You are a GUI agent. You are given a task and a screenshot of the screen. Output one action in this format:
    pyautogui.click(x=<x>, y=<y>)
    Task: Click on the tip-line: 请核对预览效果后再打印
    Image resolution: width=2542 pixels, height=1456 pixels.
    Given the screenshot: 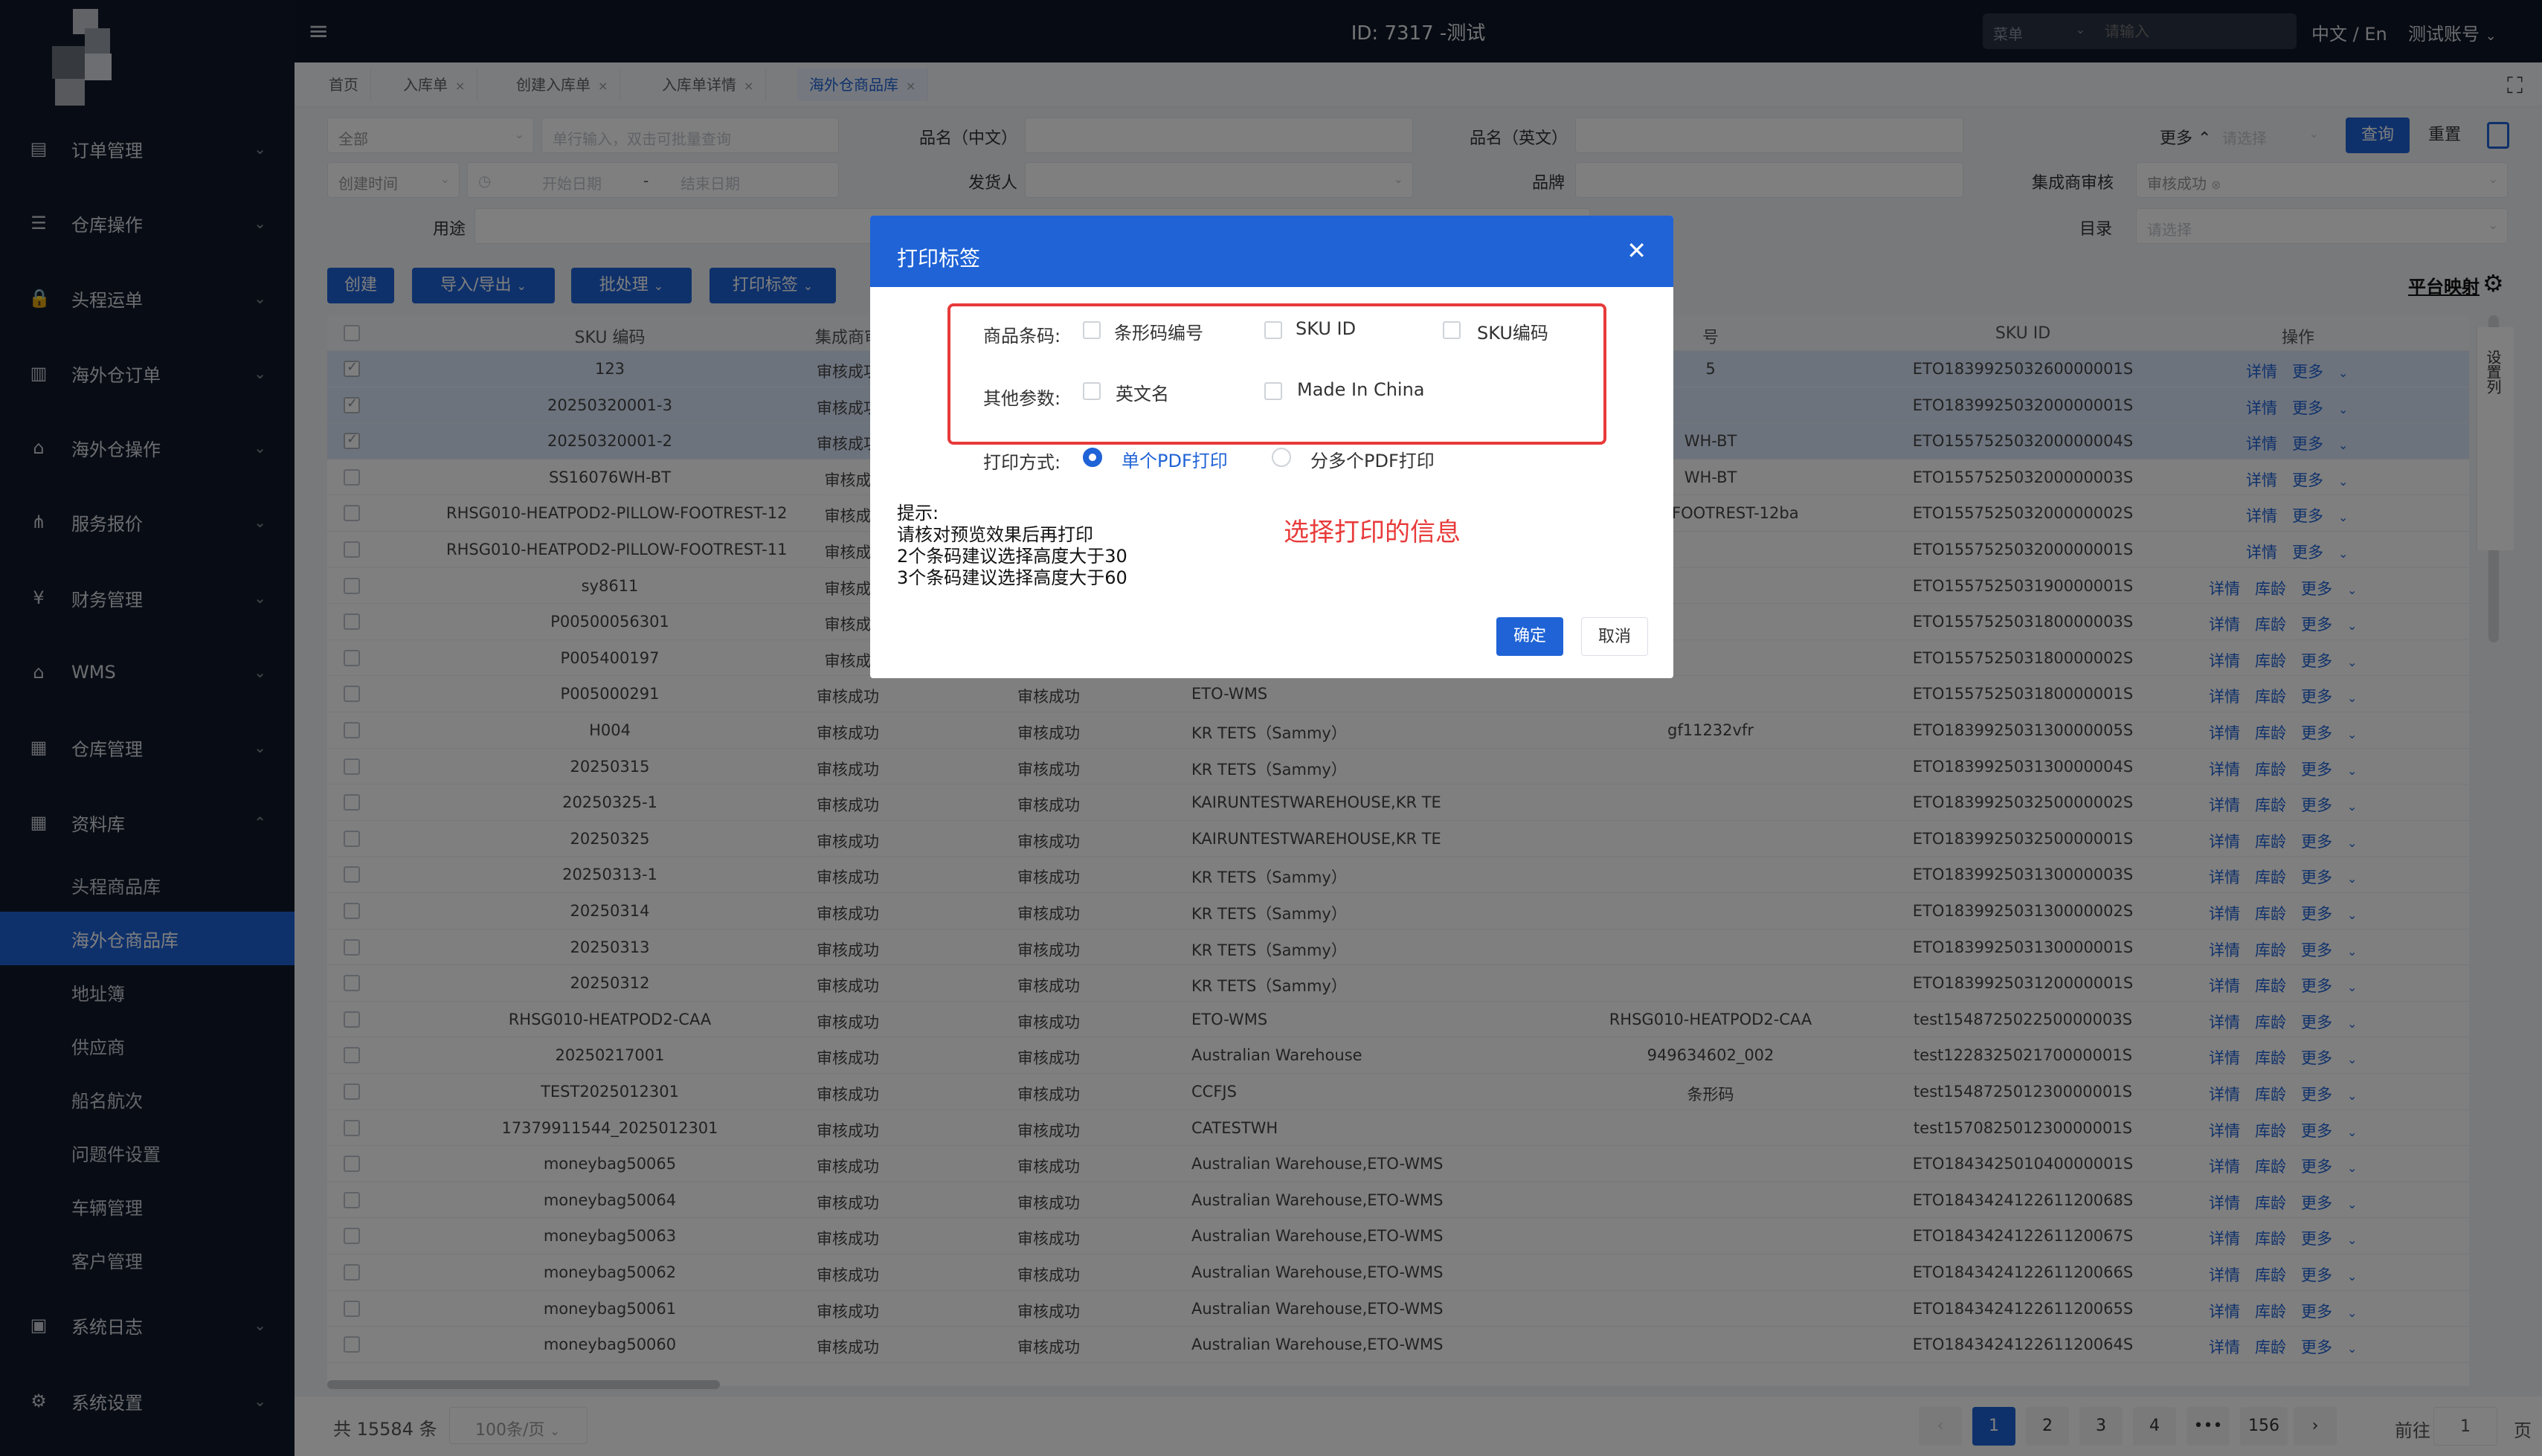 What is the action you would take?
    pyautogui.click(x=995, y=534)
    